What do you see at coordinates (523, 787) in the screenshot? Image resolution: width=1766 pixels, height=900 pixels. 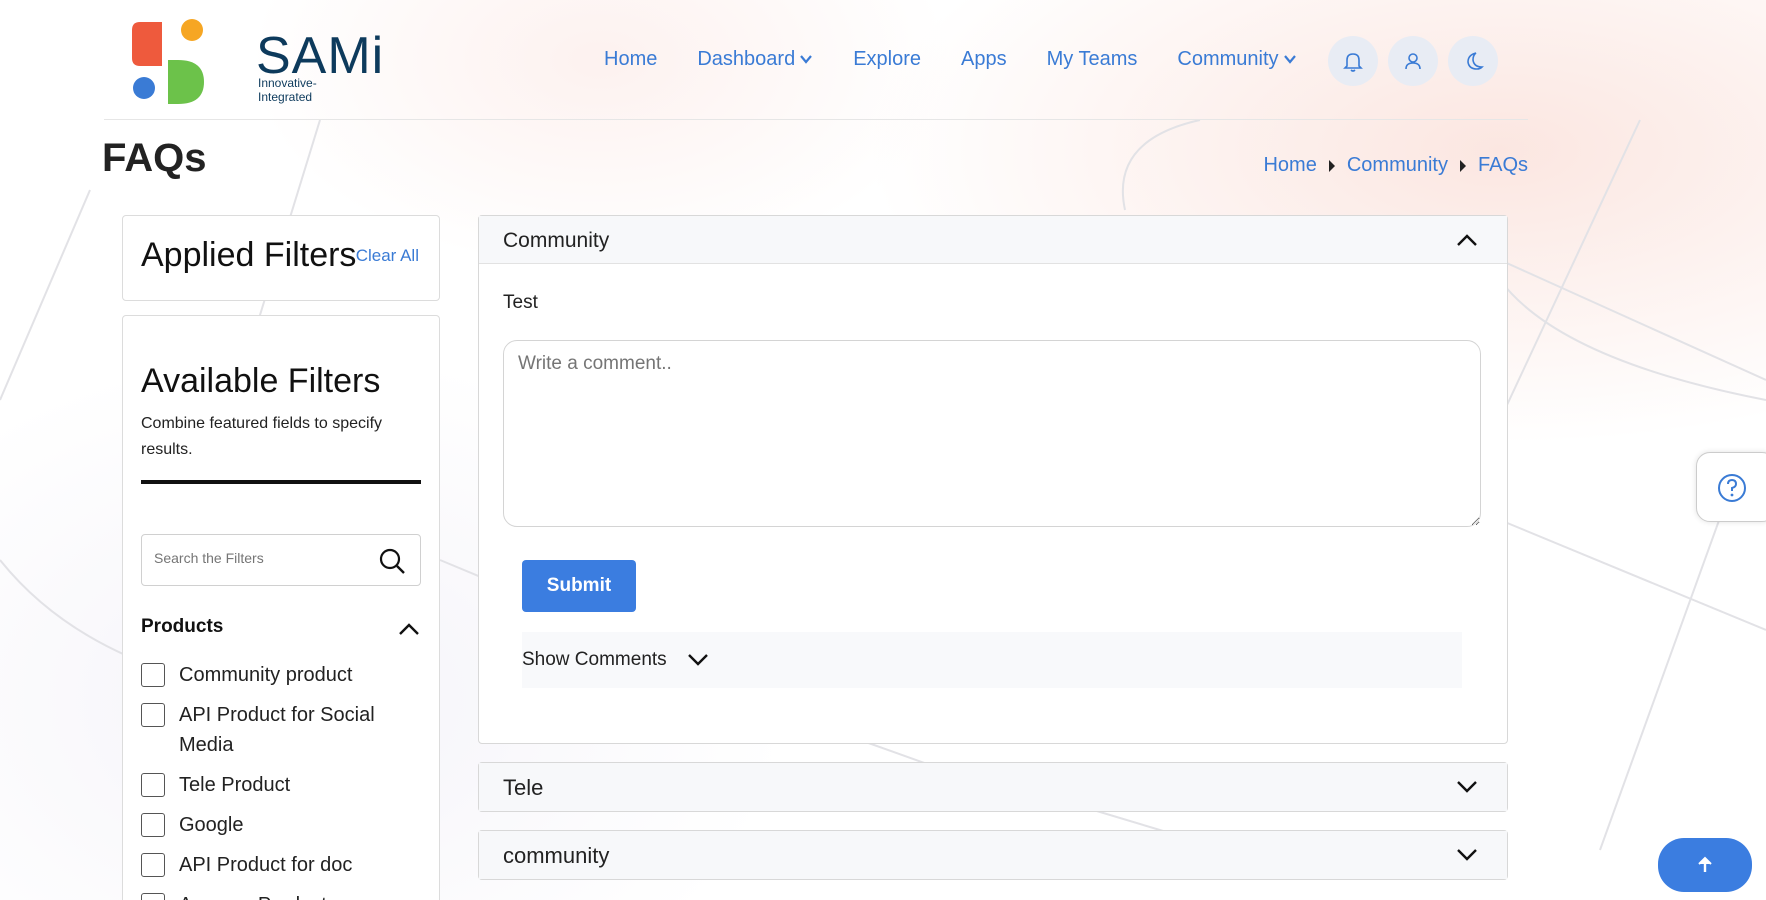 I see `faq-question-title: Tele` at bounding box center [523, 787].